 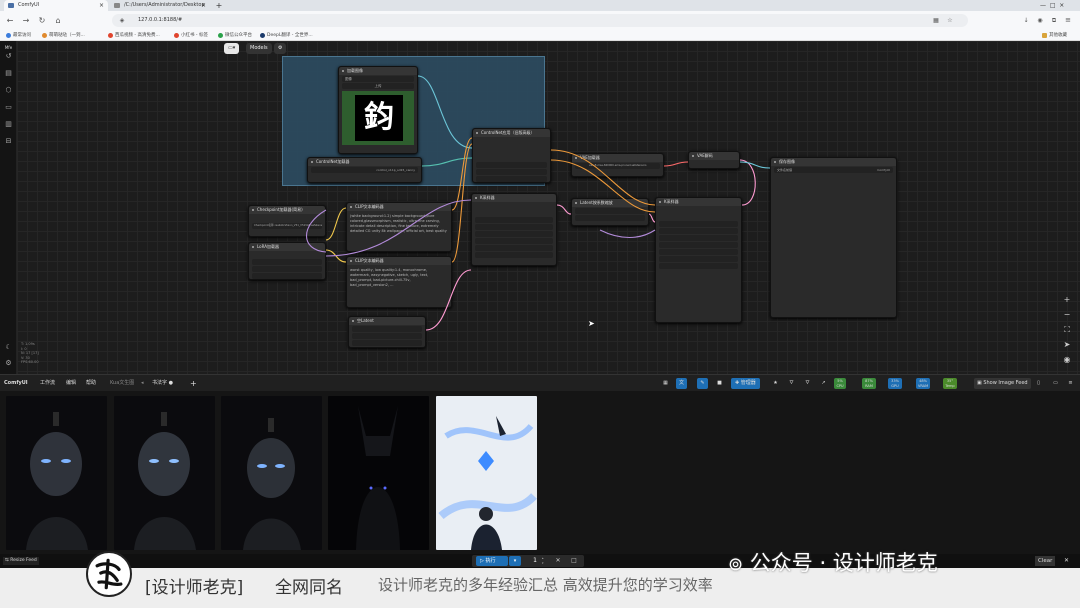 What do you see at coordinates (8, 107) in the screenshot?
I see `workflows-icon: ▭` at bounding box center [8, 107].